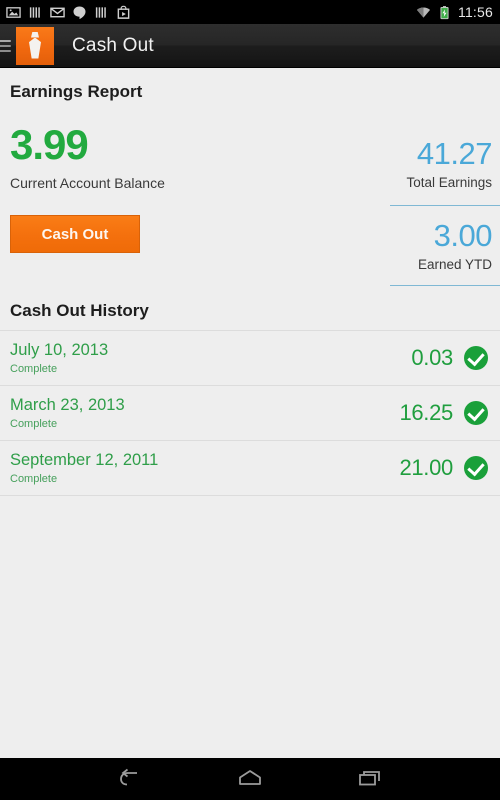  I want to click on divider-middle, so click(445, 285).